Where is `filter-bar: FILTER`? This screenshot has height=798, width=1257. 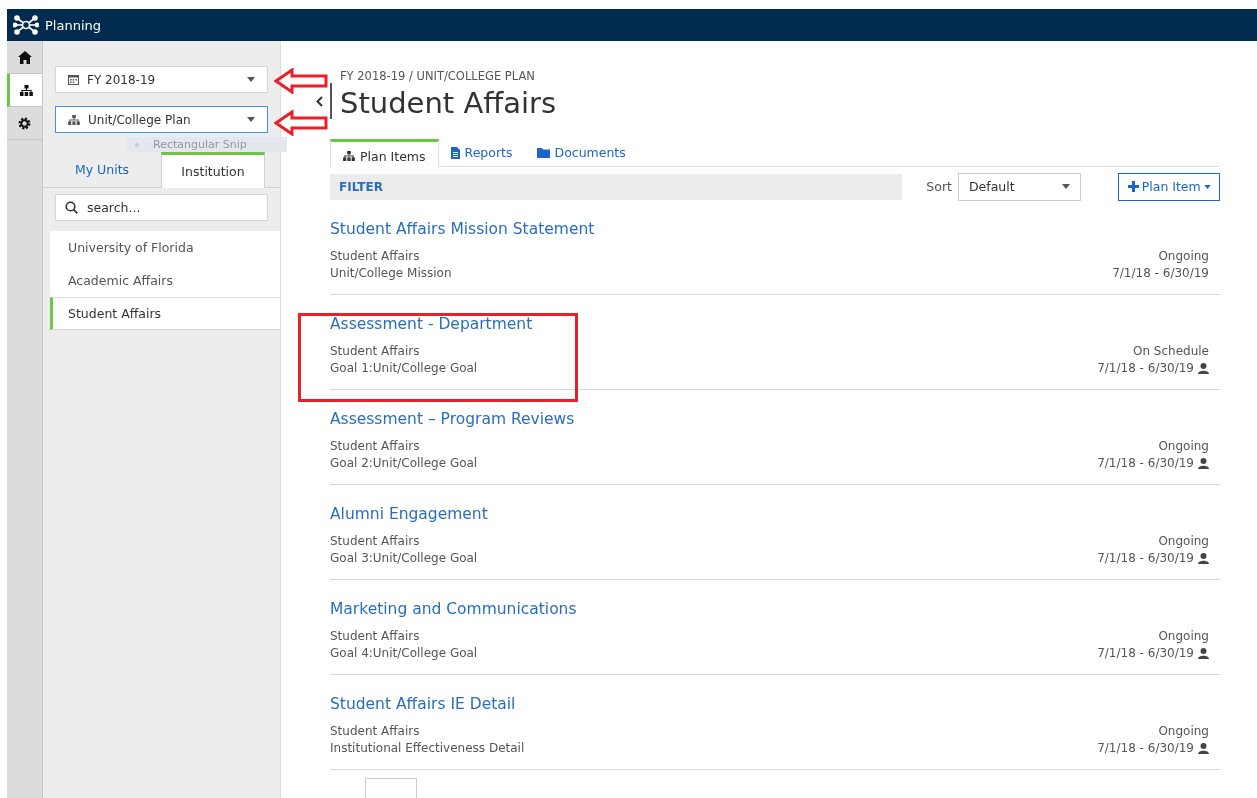
filter-bar: FILTER is located at coordinates (616, 186).